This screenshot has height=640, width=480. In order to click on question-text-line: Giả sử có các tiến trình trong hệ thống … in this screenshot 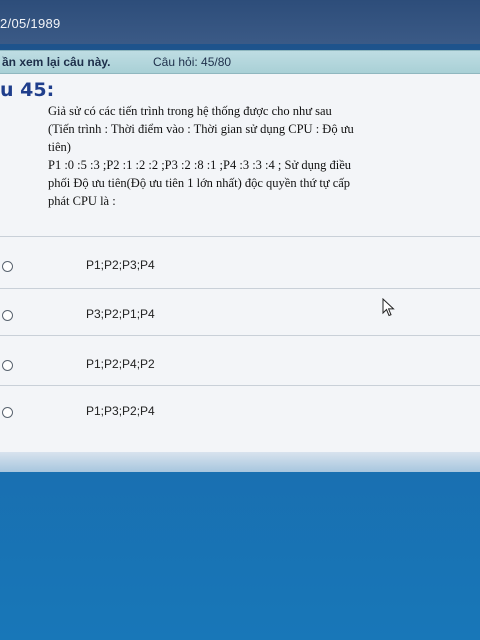, I will do `click(190, 111)`.